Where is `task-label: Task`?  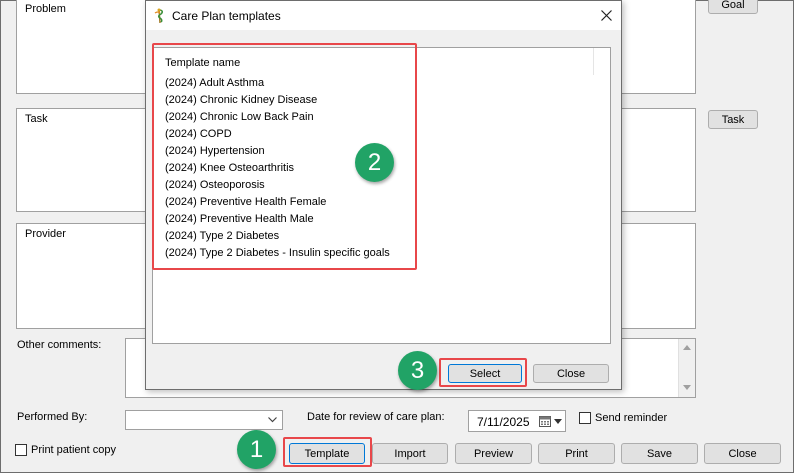 task-label: Task is located at coordinates (36, 119).